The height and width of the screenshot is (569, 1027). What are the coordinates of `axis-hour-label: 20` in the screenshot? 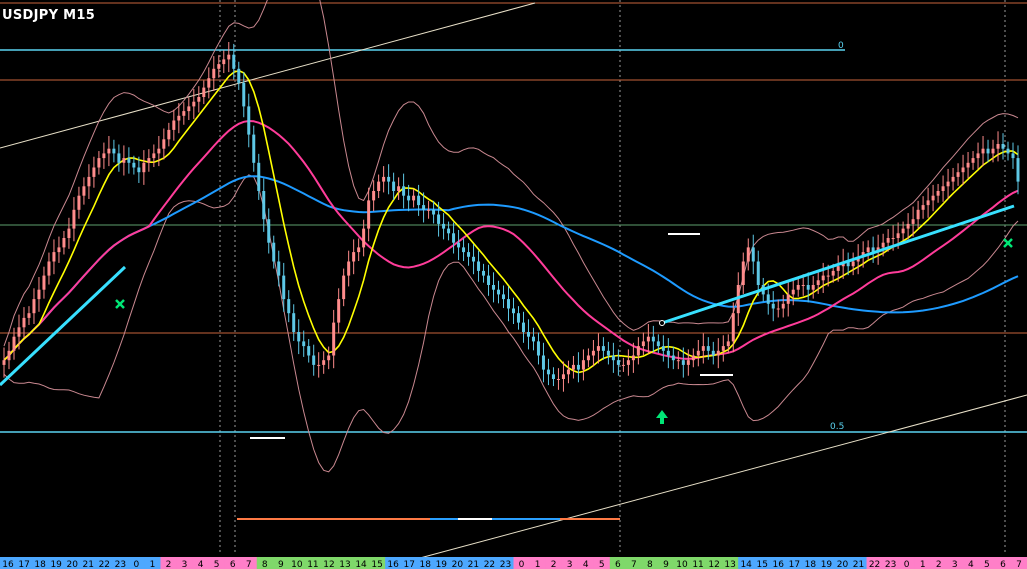 It's located at (458, 564).